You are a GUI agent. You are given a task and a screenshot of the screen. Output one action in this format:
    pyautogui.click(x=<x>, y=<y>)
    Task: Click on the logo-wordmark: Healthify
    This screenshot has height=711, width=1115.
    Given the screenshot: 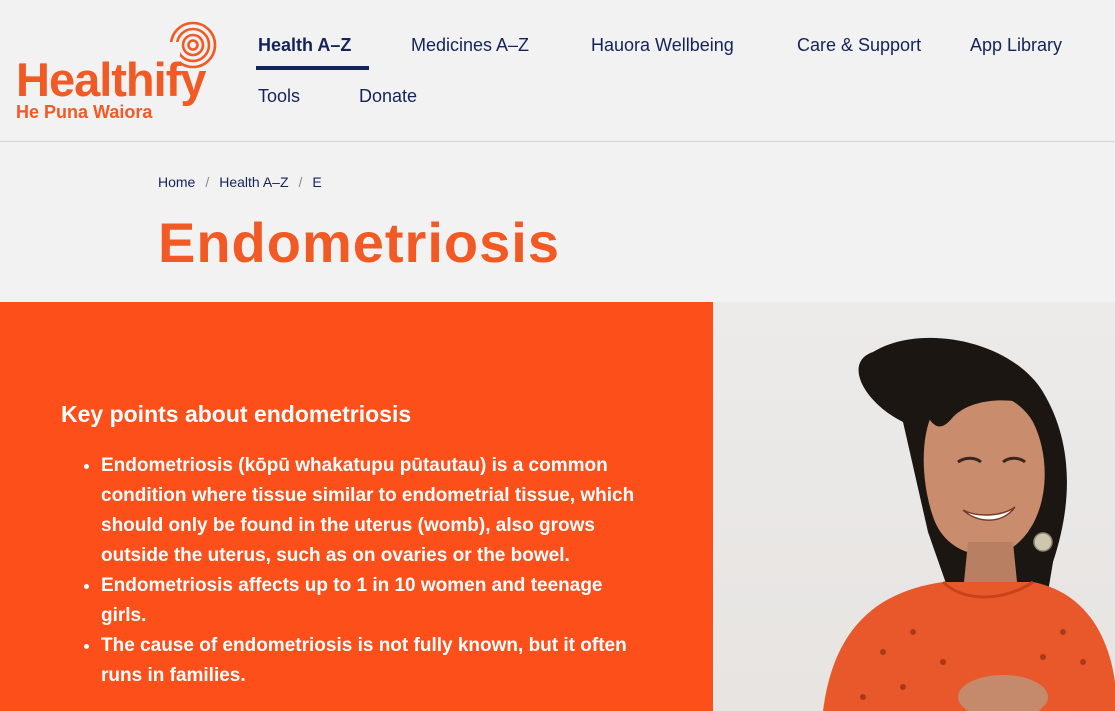 What is the action you would take?
    pyautogui.click(x=111, y=79)
    